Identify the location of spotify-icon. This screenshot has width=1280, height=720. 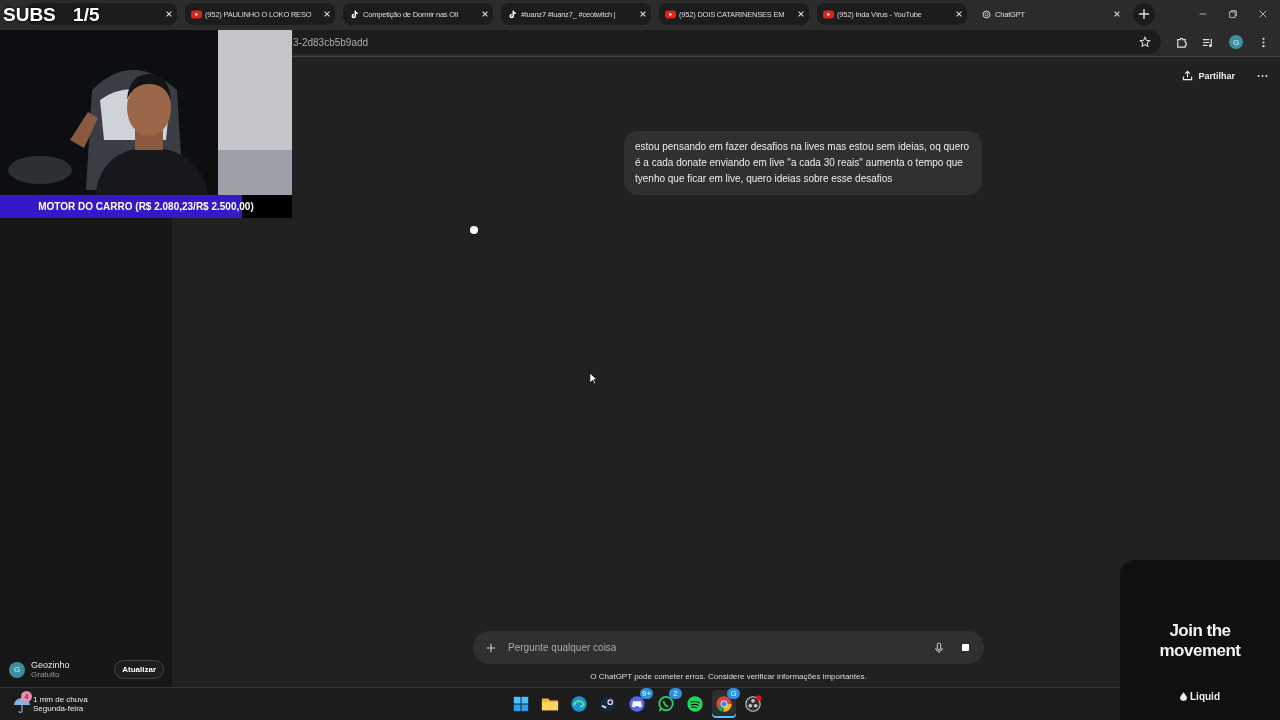
(695, 704).